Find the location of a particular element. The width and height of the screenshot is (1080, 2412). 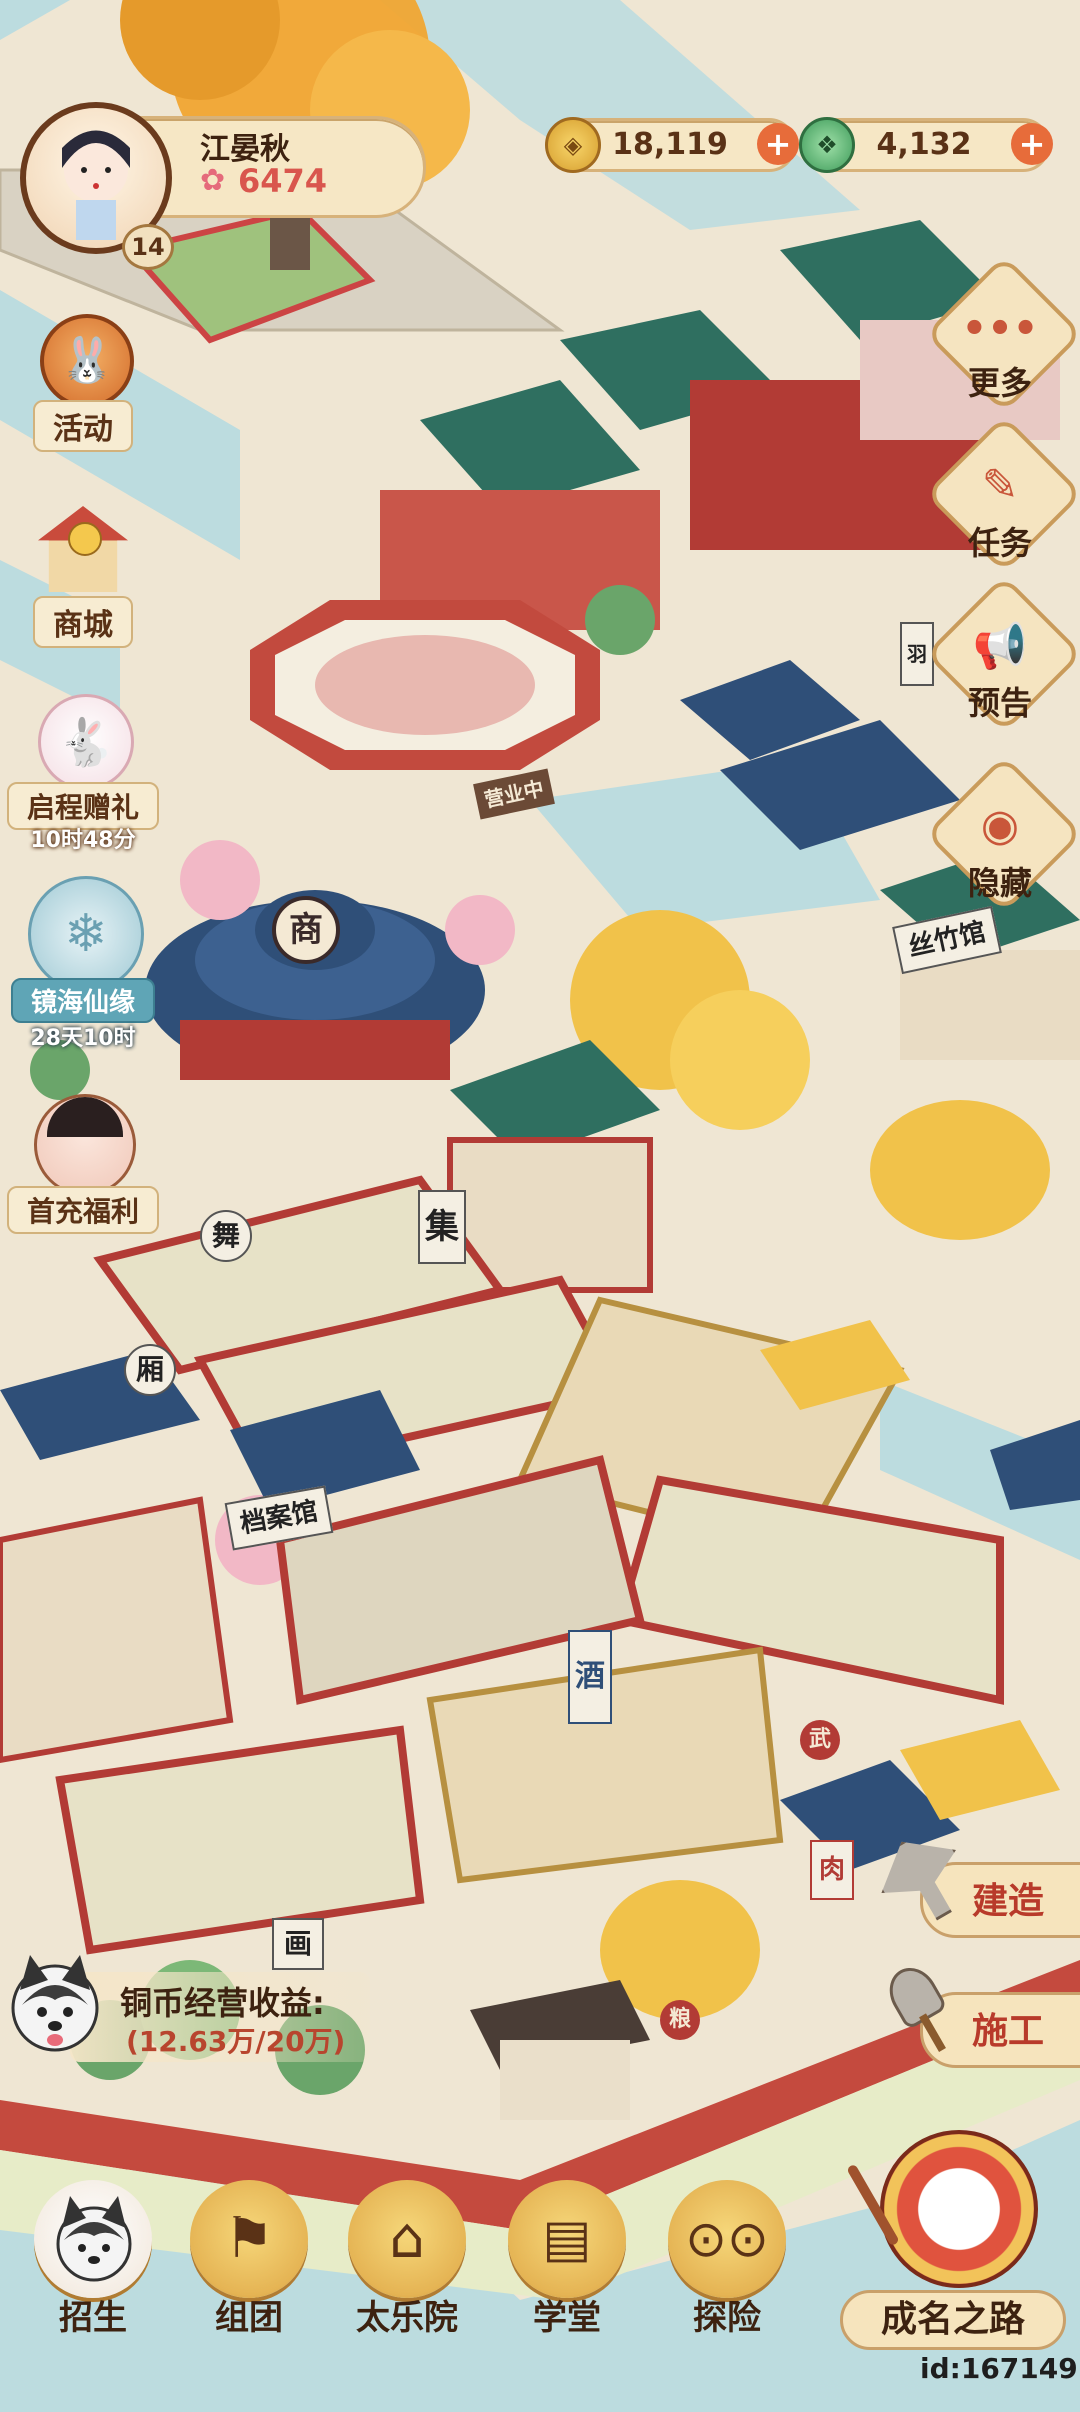

first-recharge-label: 首充福利 is located at coordinates (83, 1210).